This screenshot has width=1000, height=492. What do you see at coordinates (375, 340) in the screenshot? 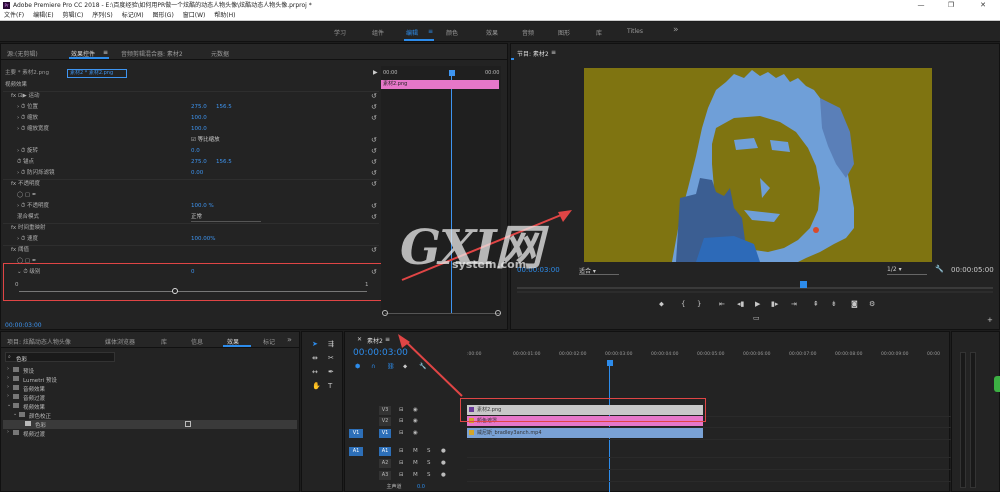
I see `sequence-tab: 素材2` at bounding box center [375, 340].